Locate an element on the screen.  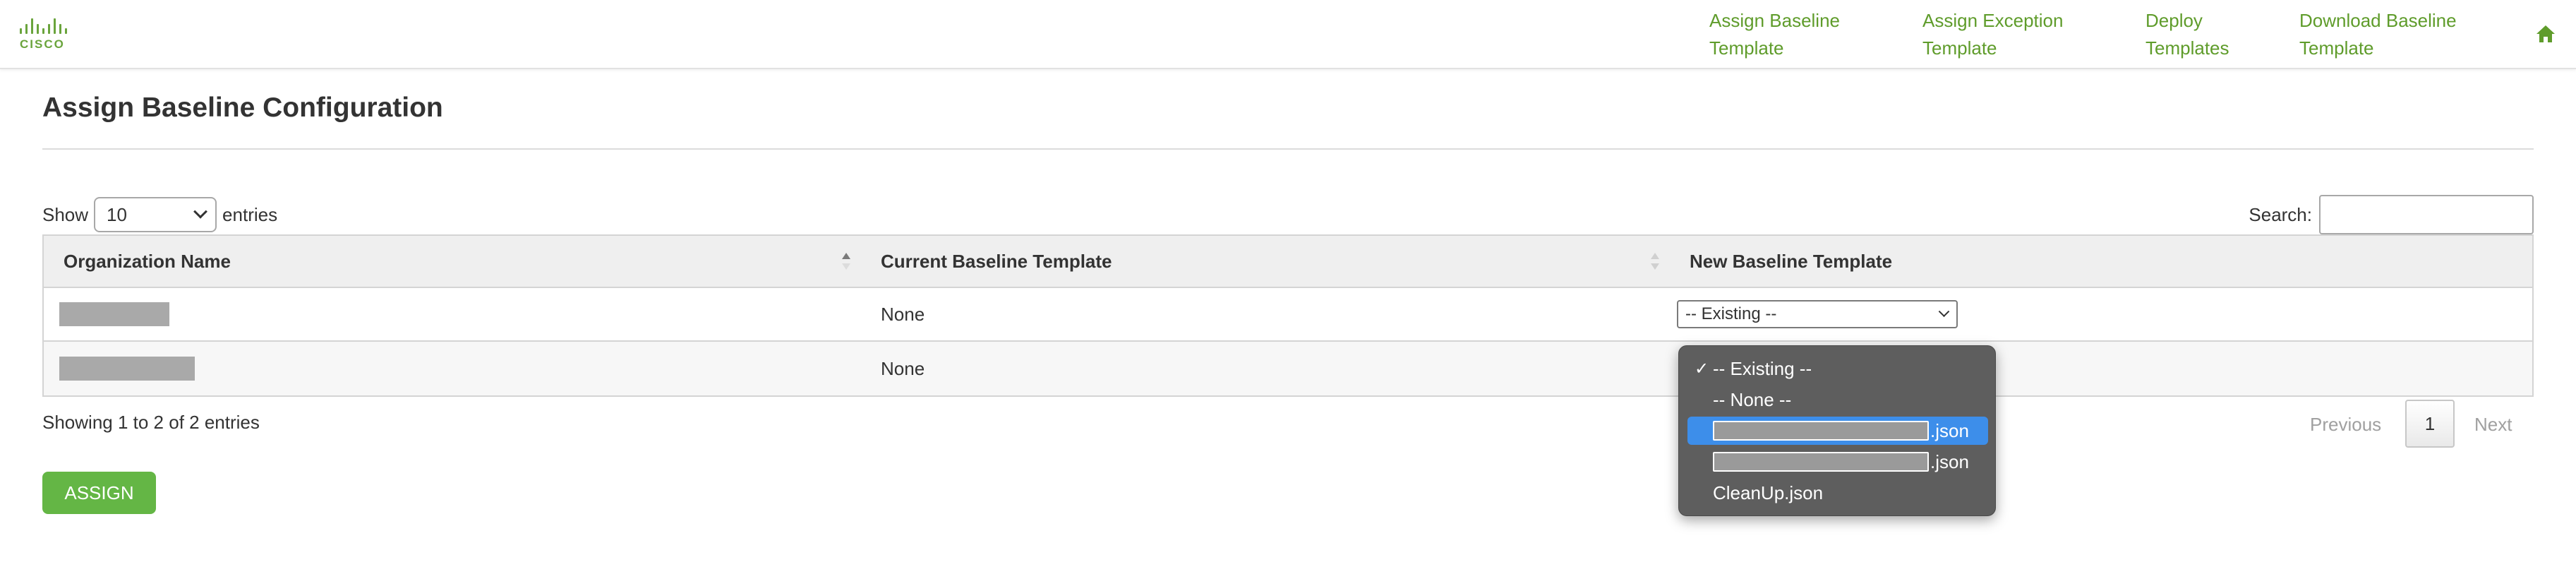
previous-page-button: Previous is located at coordinates (2345, 424).